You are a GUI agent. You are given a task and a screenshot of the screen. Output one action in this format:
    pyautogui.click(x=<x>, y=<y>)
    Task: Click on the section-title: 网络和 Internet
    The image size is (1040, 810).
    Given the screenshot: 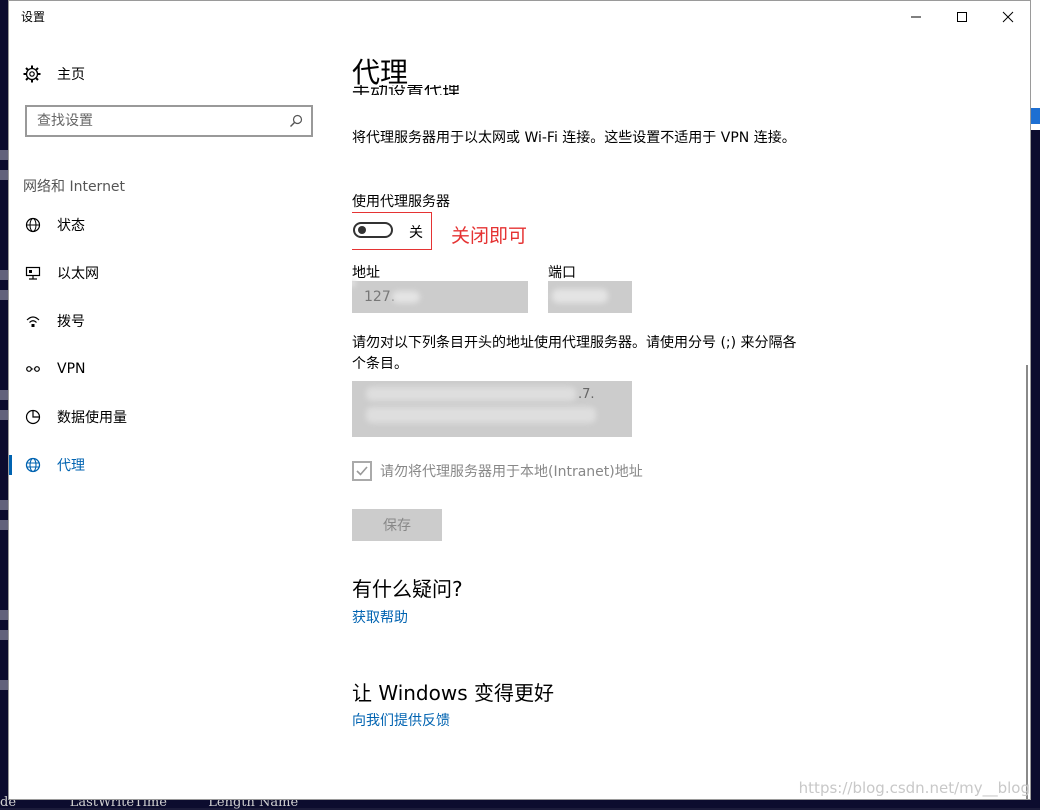 What is the action you would take?
    pyautogui.click(x=74, y=187)
    